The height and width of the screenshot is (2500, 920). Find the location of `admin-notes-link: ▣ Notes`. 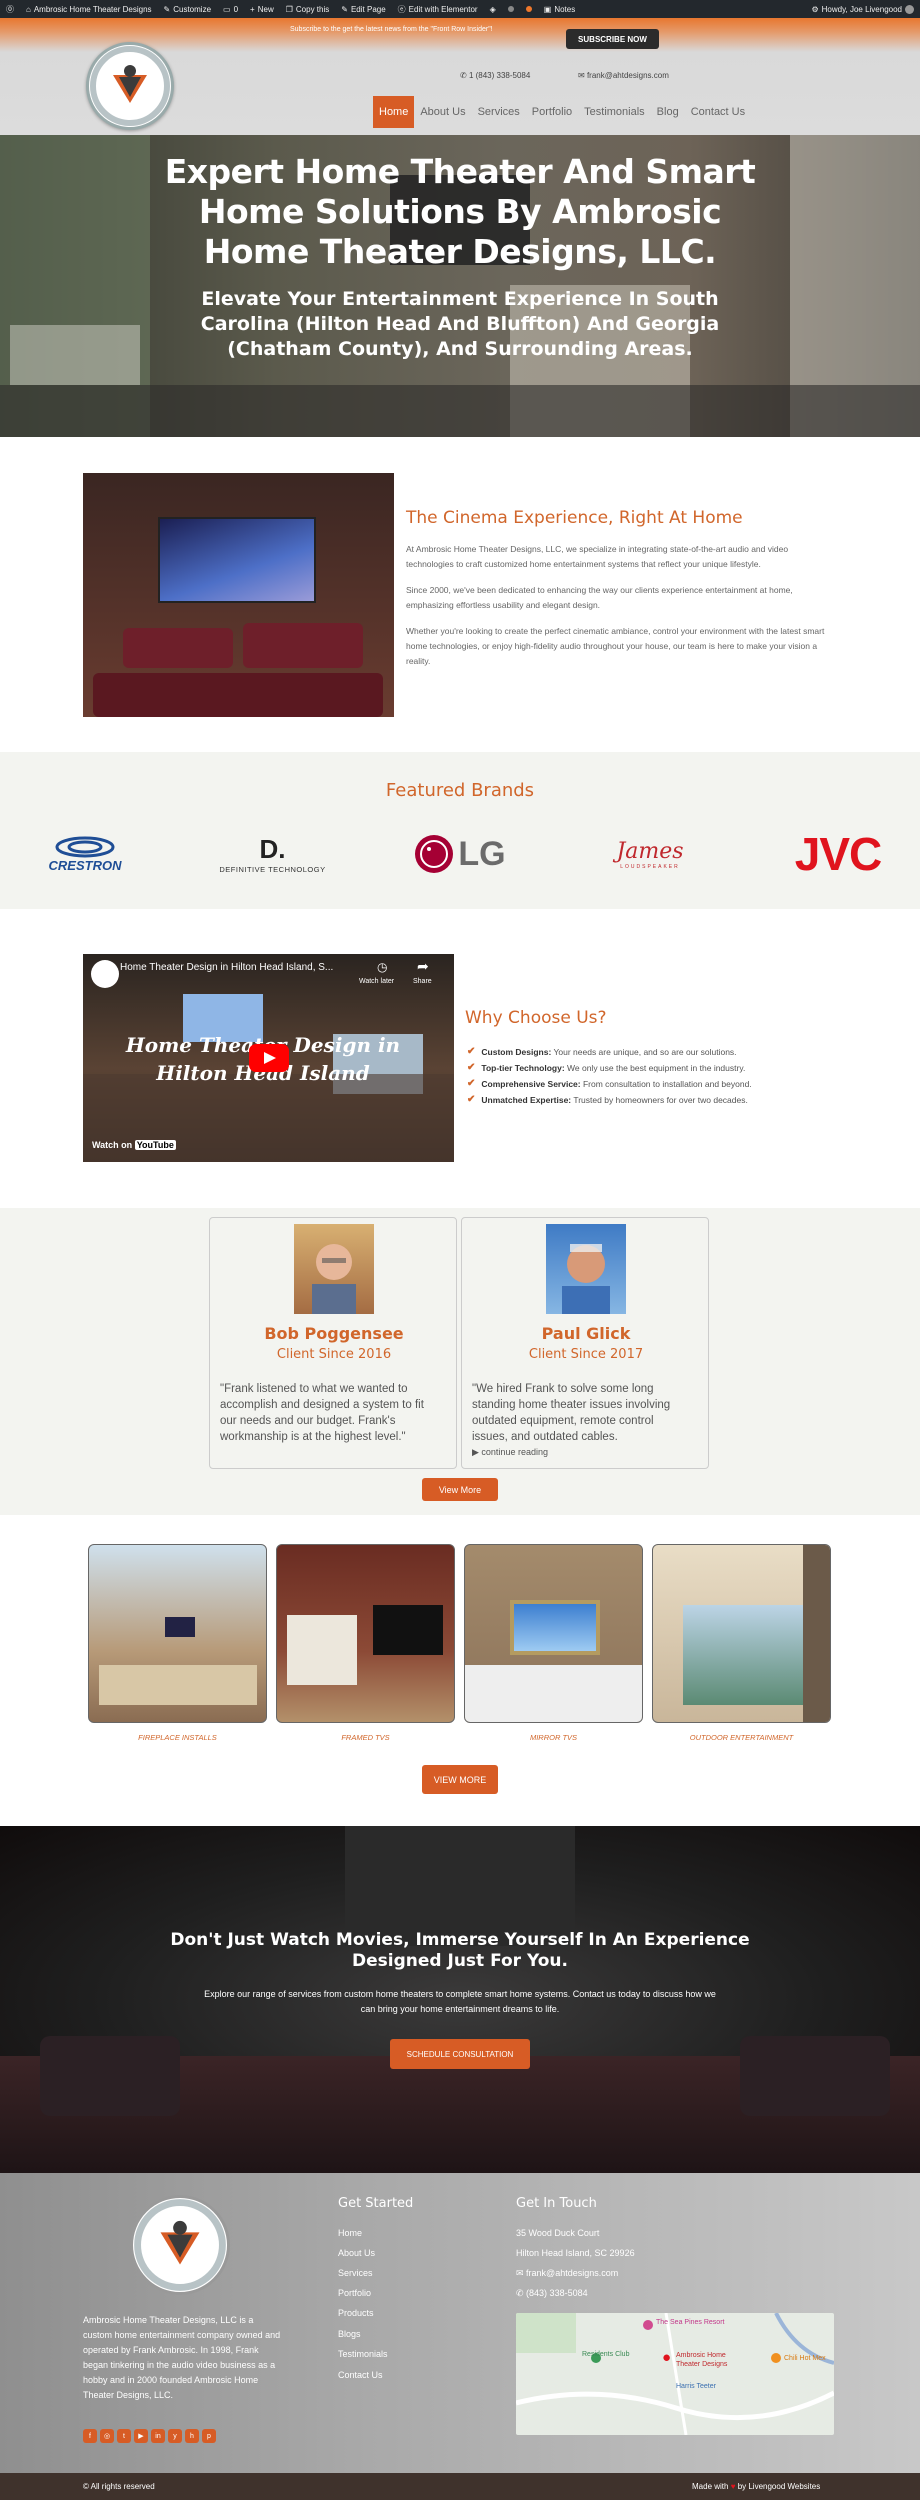

admin-notes-link: ▣ Notes is located at coordinates (559, 9).